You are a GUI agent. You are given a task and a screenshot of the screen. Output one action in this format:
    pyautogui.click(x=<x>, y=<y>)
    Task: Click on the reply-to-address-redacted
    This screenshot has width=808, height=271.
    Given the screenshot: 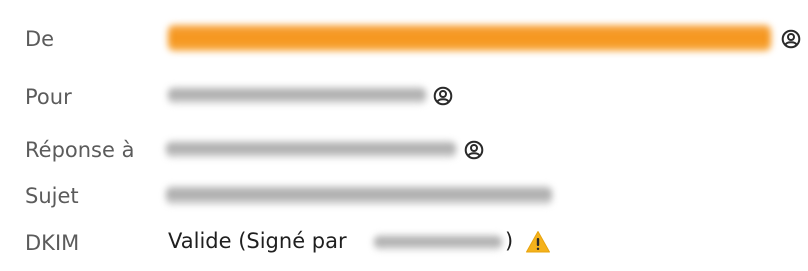 What is the action you would take?
    pyautogui.click(x=311, y=149)
    